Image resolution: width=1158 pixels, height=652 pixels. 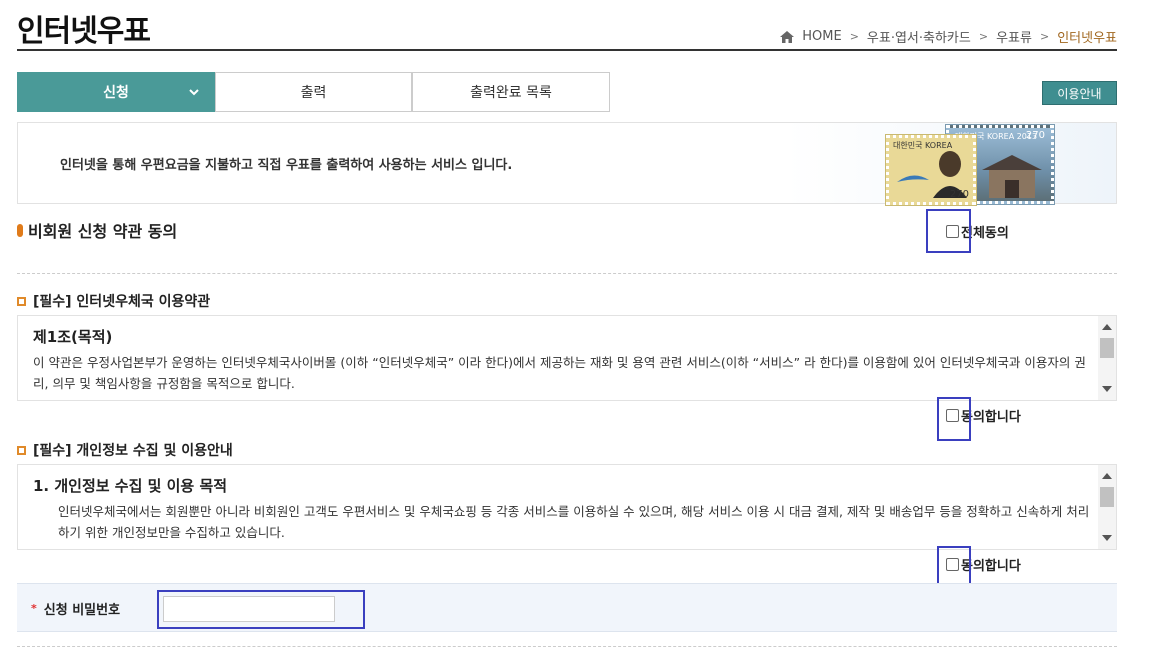 I want to click on agreement-title-text: 비회원 신청 약관 동의, so click(x=103, y=231).